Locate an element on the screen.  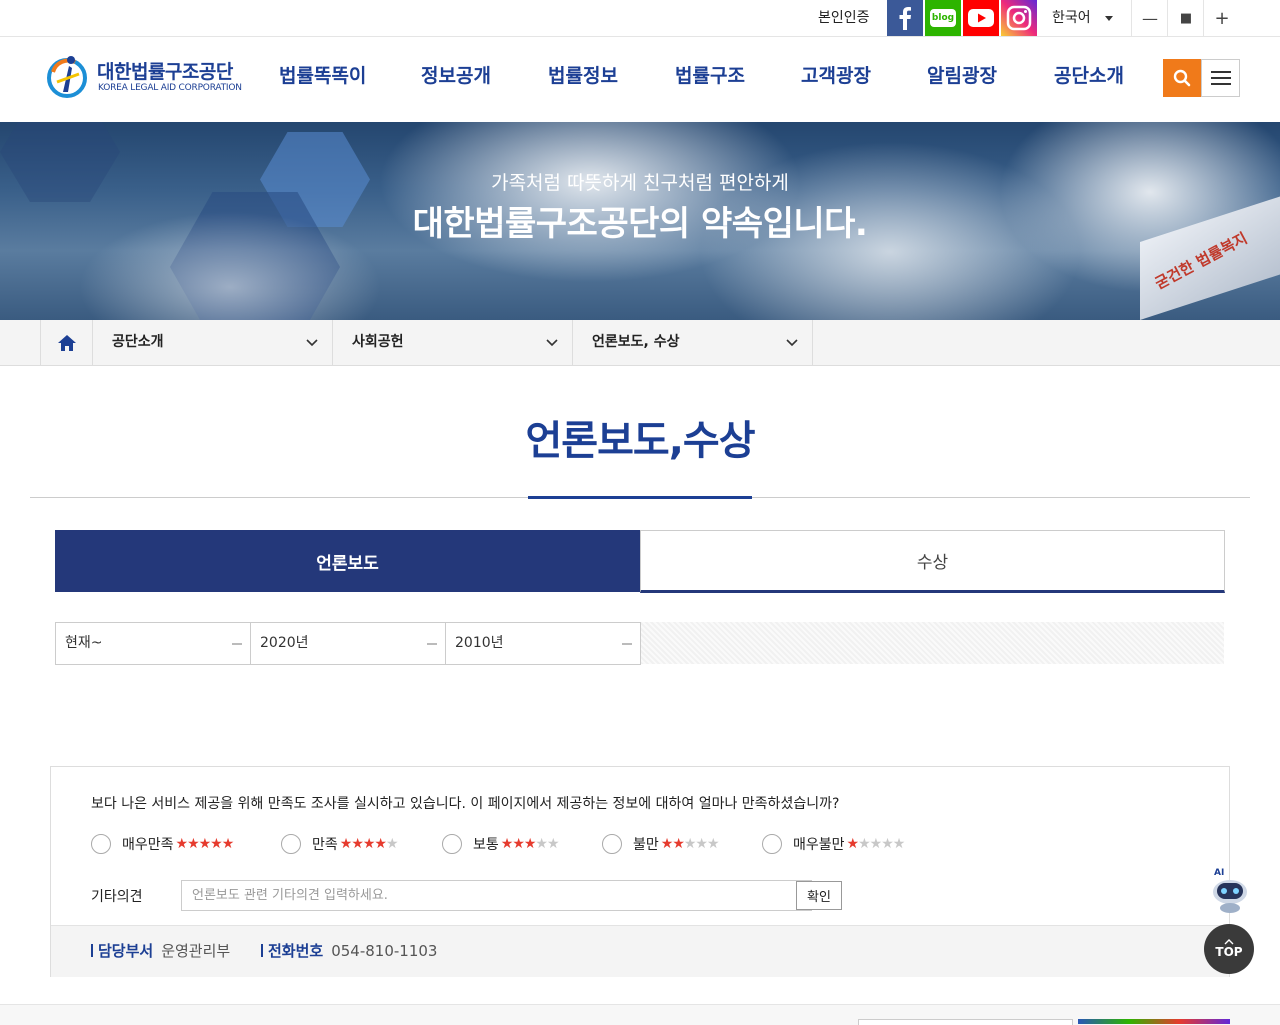
confirm-button: 확인 is located at coordinates (819, 895).